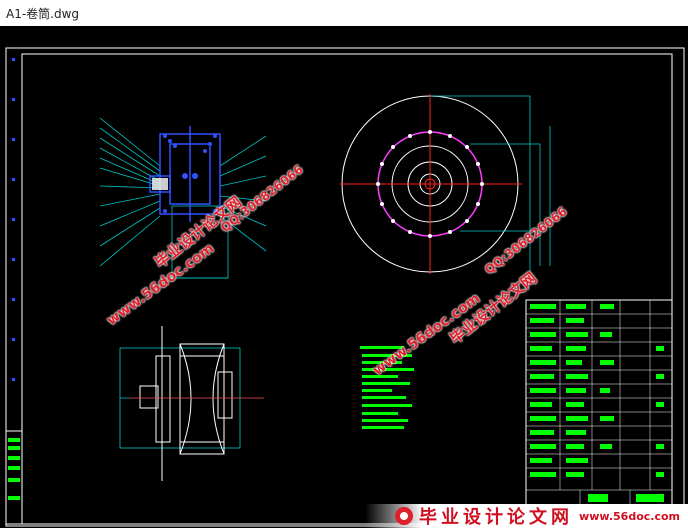 This screenshot has width=688, height=529. What do you see at coordinates (13, 219) in the screenshot?
I see `left-margin-ticks` at bounding box center [13, 219].